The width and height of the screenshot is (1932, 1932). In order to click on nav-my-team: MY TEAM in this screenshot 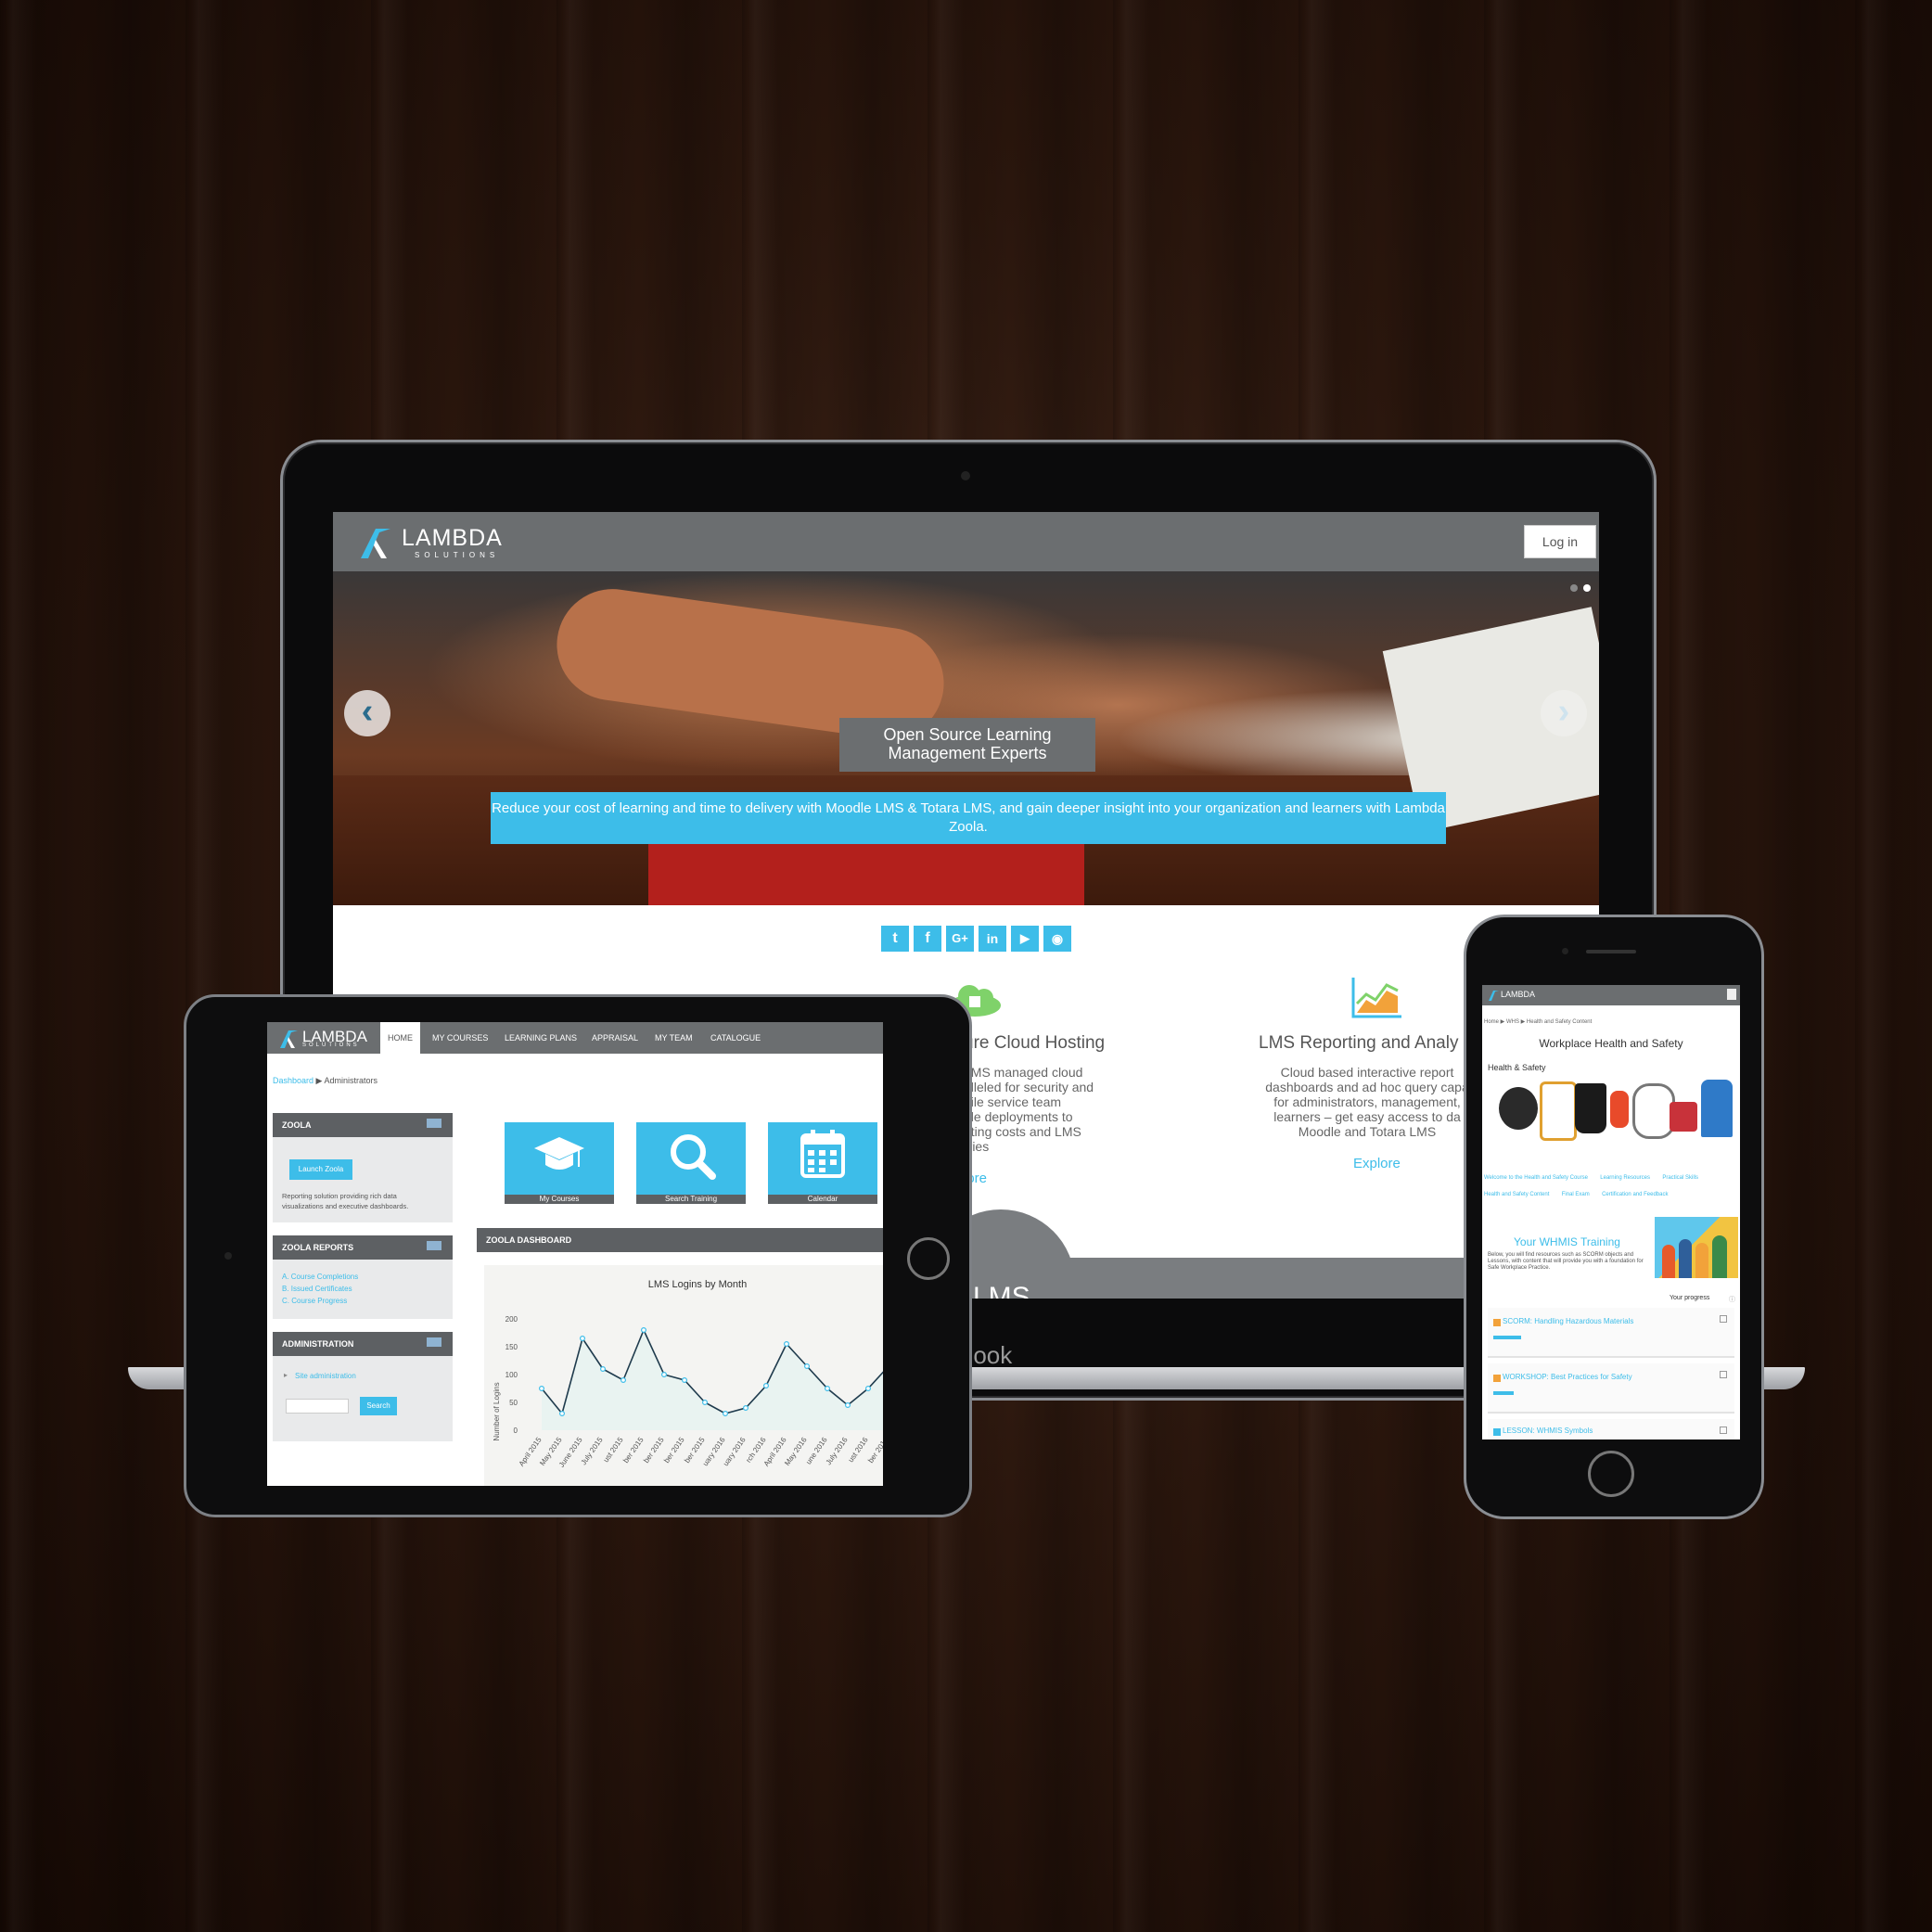, I will do `click(674, 1038)`.